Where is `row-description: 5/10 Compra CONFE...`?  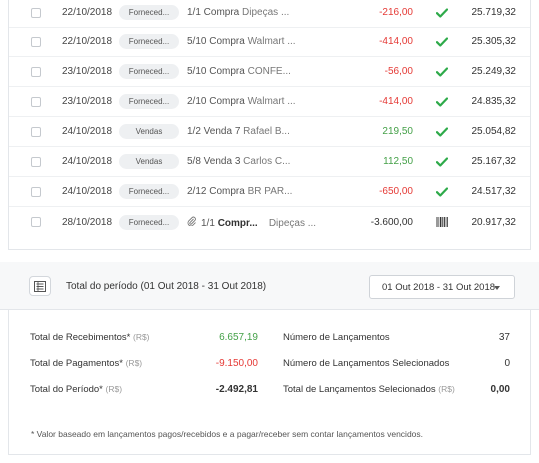 row-description: 5/10 Compra CONFE... is located at coordinates (272, 71).